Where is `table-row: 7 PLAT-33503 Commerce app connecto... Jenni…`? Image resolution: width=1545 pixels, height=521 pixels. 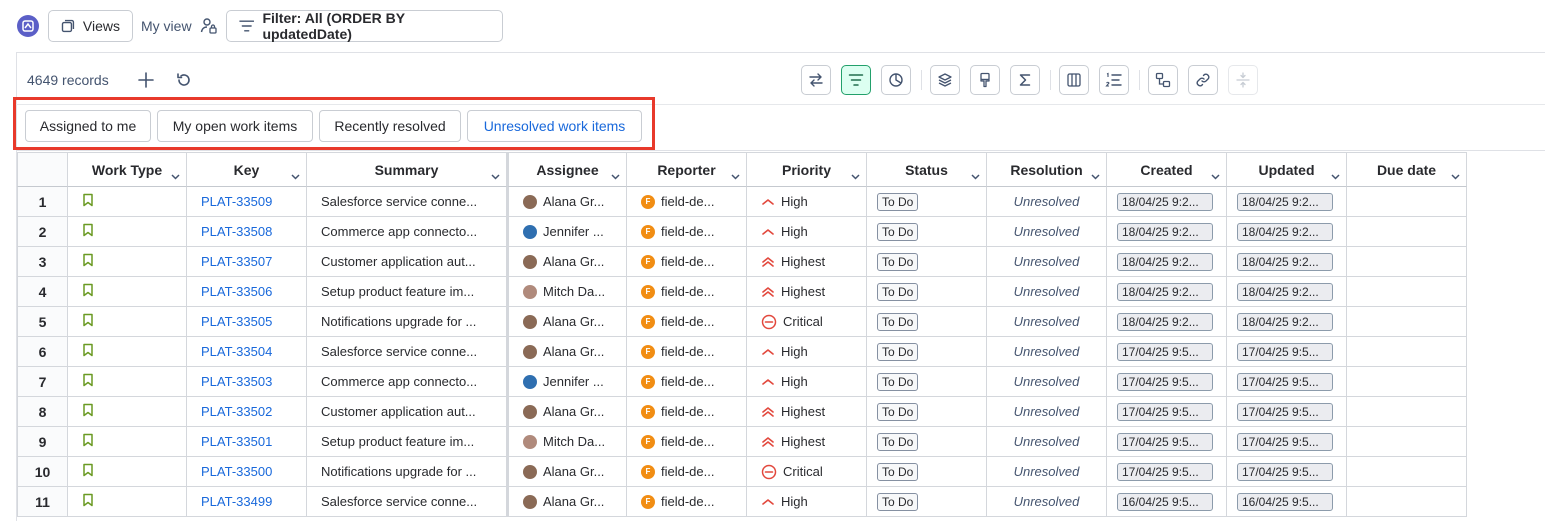 table-row: 7 PLAT-33503 Commerce app connecto... Jenni… is located at coordinates (742, 382).